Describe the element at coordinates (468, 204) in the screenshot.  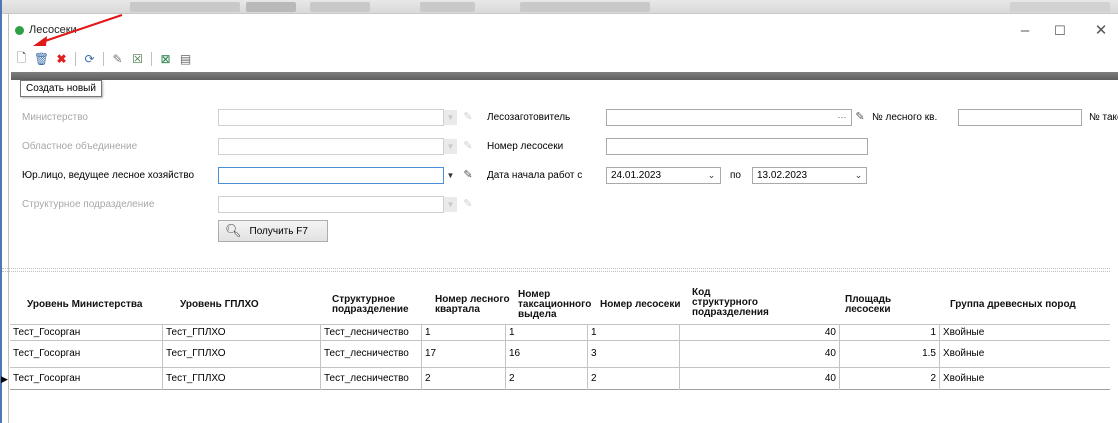
I see `subdivision-edit-icon: ✎` at that location.